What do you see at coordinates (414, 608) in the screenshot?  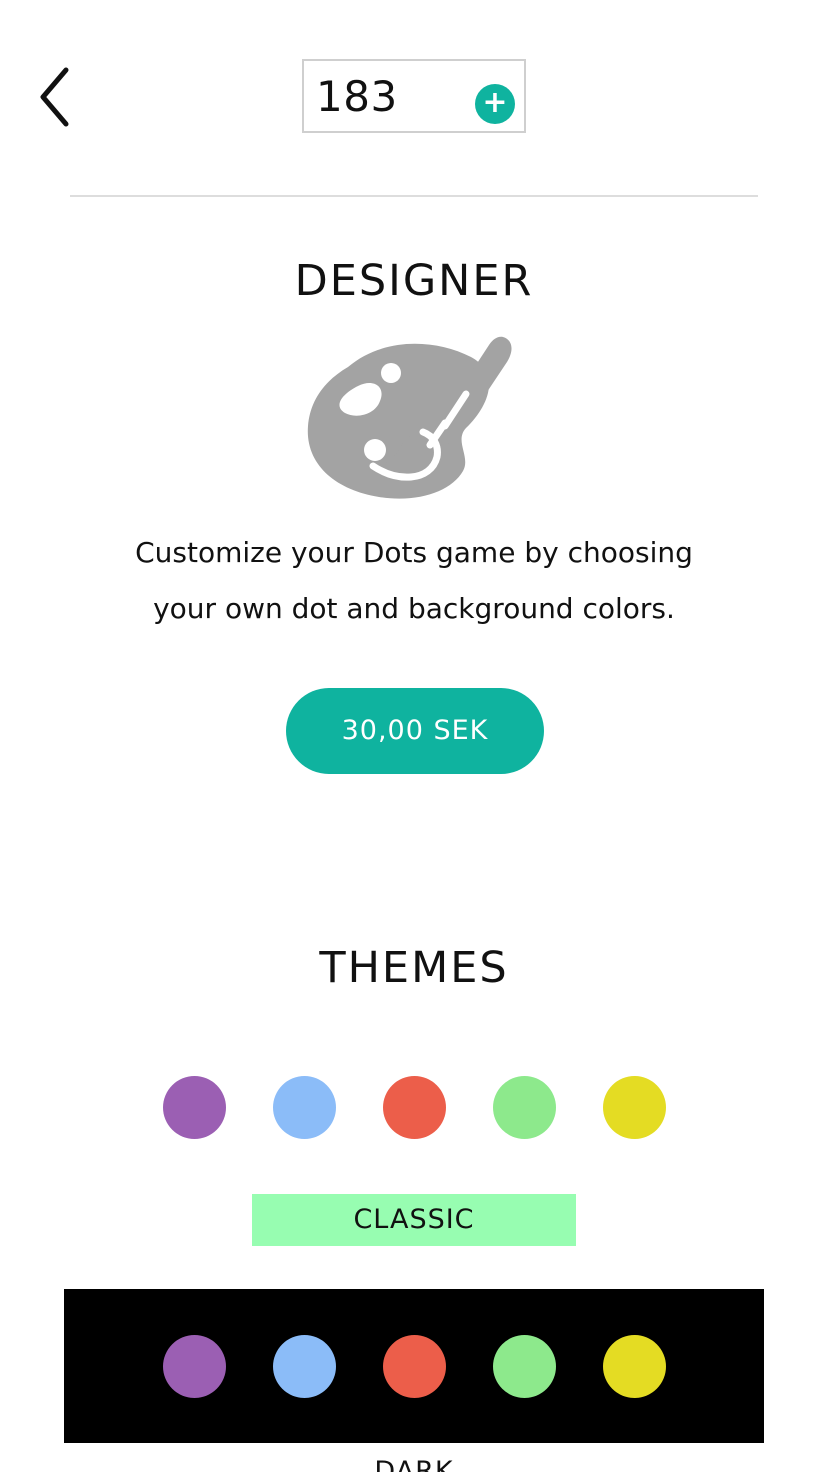 I see `description-line-2: your own dot and background colors.` at bounding box center [414, 608].